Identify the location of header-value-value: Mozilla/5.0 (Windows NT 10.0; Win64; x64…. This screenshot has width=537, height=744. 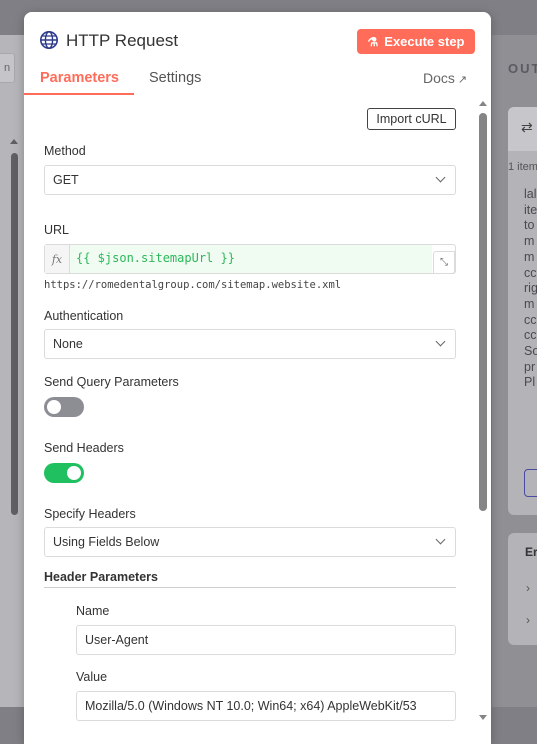
(251, 706).